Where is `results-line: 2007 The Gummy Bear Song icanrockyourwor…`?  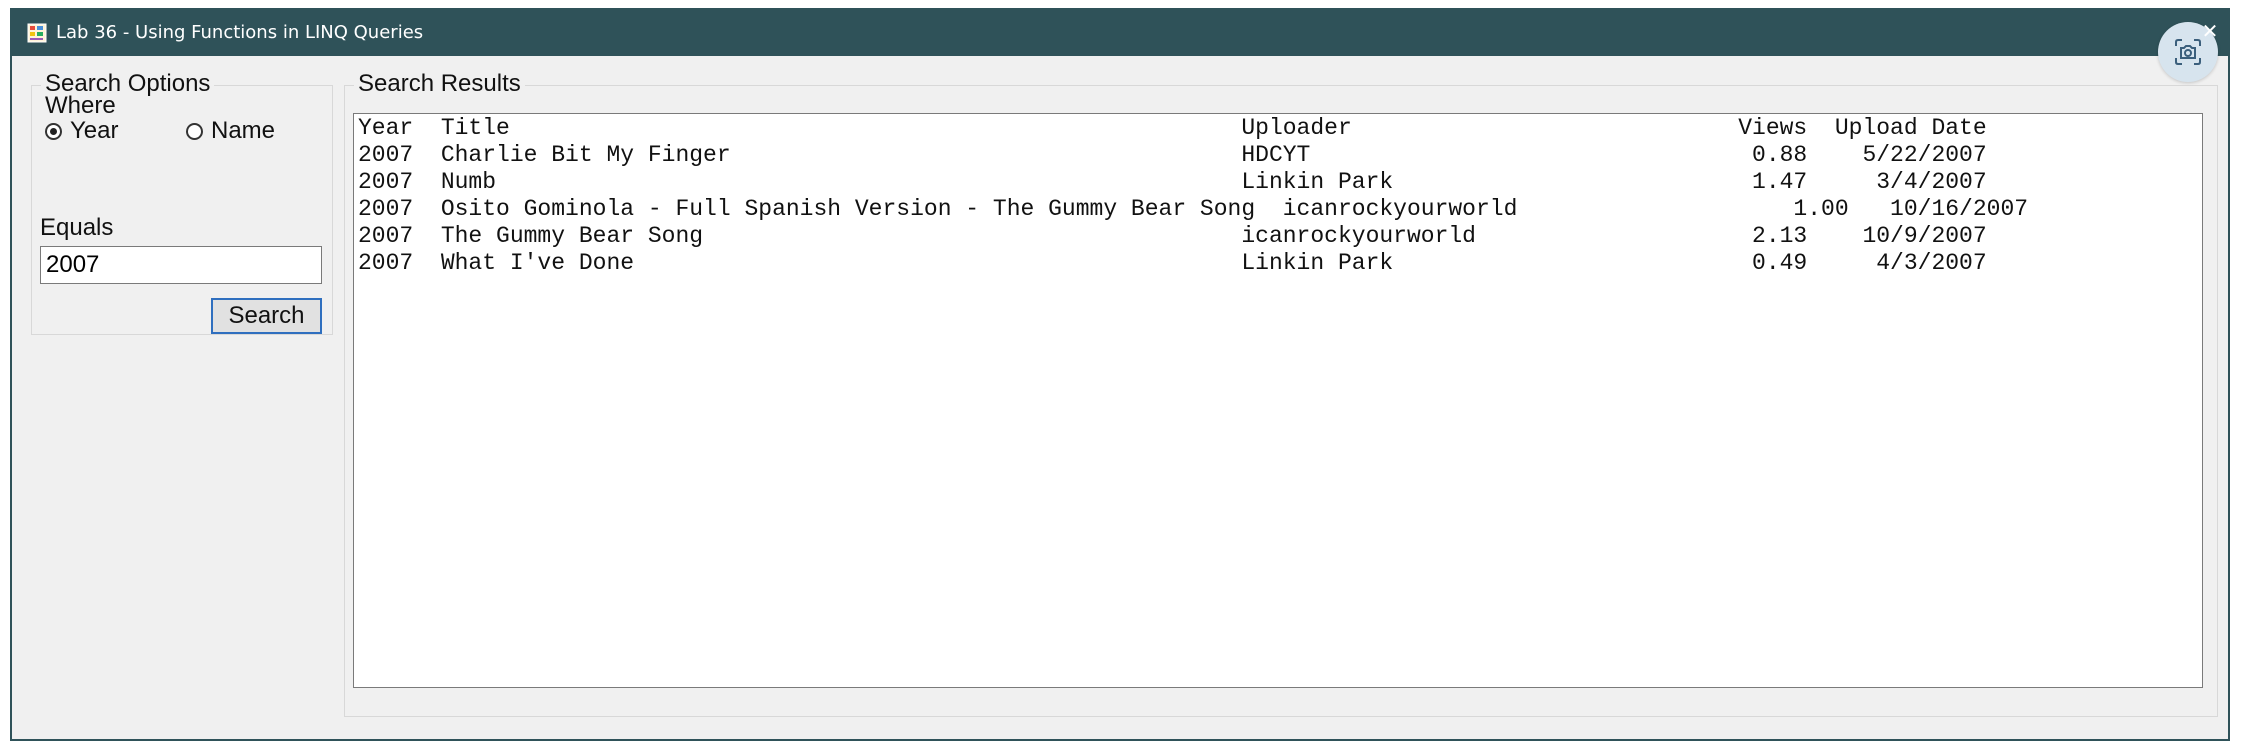
results-line: 2007 The Gummy Bear Song icanrockyourwor… is located at coordinates (1280, 236).